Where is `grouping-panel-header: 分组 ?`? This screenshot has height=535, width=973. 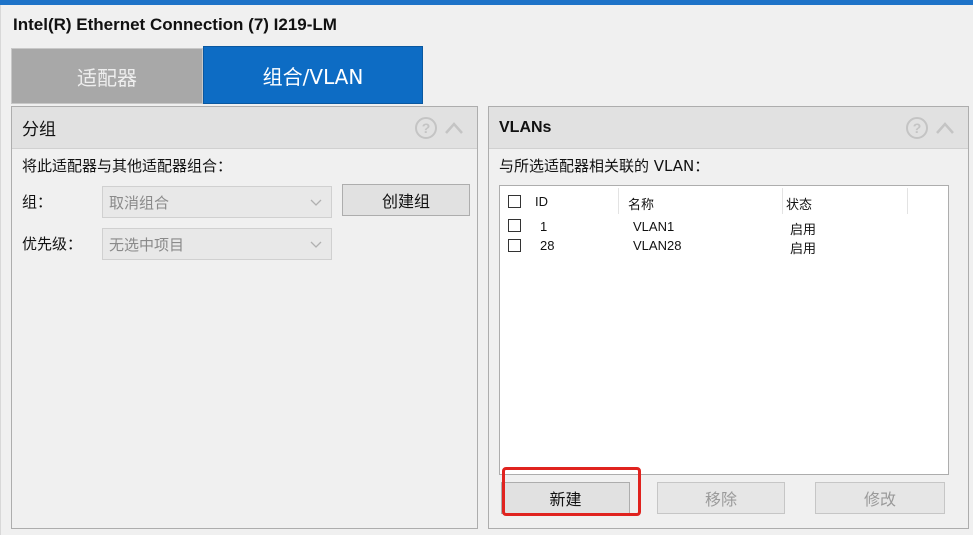 grouping-panel-header: 分组 ? is located at coordinates (244, 128).